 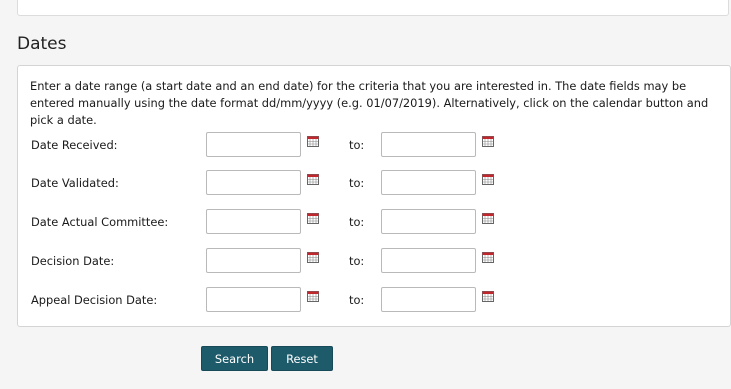 I want to click on date-validated-row: Date Validated: to:, so click(x=374, y=183).